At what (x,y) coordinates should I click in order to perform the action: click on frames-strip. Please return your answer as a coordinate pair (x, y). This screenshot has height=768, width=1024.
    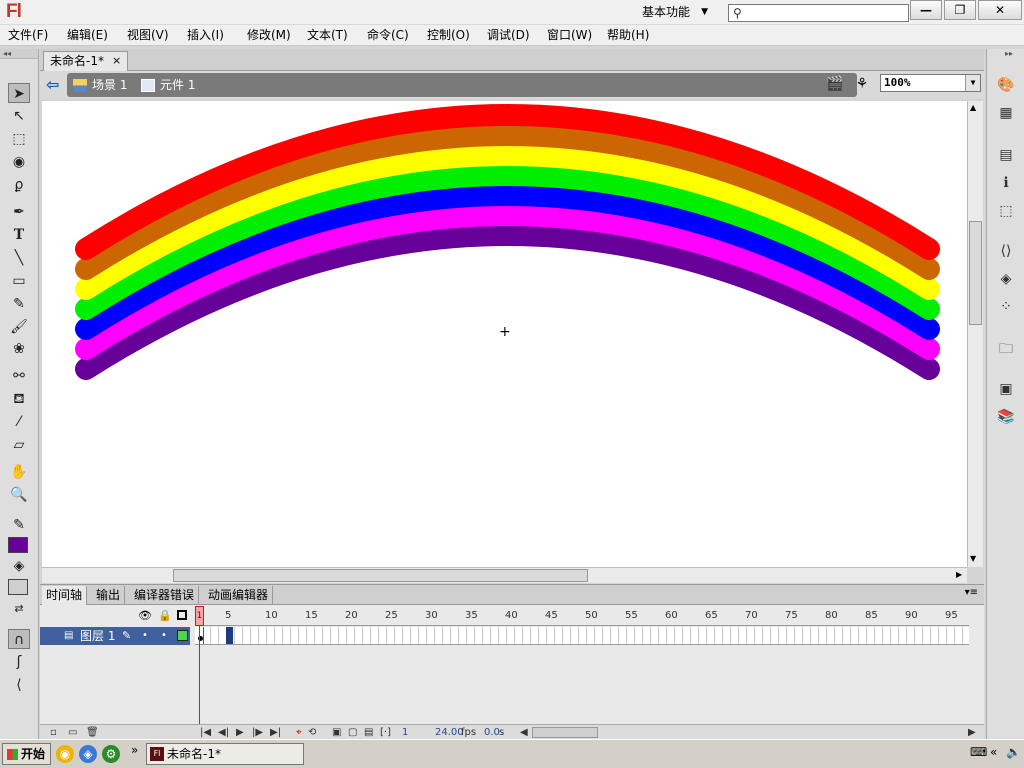
    Looking at the image, I should click on (582, 636).